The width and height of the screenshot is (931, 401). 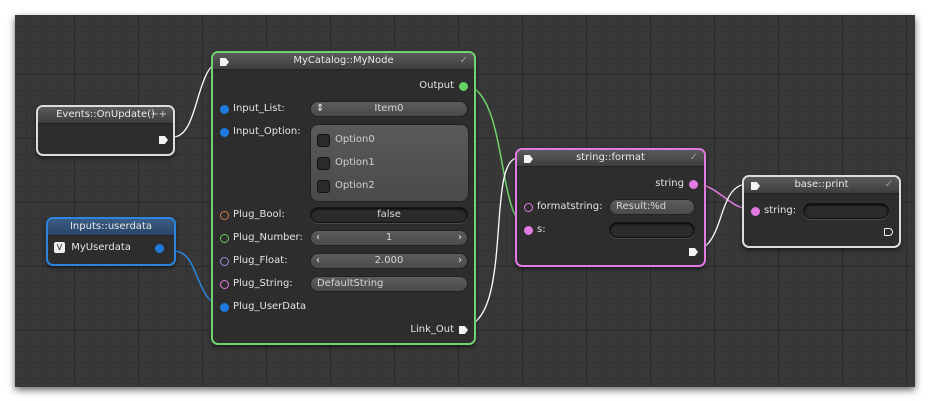 I want to click on format-string-output-pin, so click(x=693, y=184).